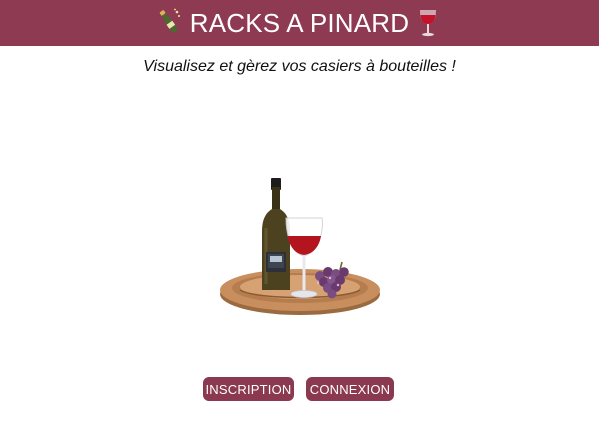 This screenshot has width=599, height=432. What do you see at coordinates (300, 247) in the screenshot?
I see `wine-bottle-glass-grapes-tray-illustration` at bounding box center [300, 247].